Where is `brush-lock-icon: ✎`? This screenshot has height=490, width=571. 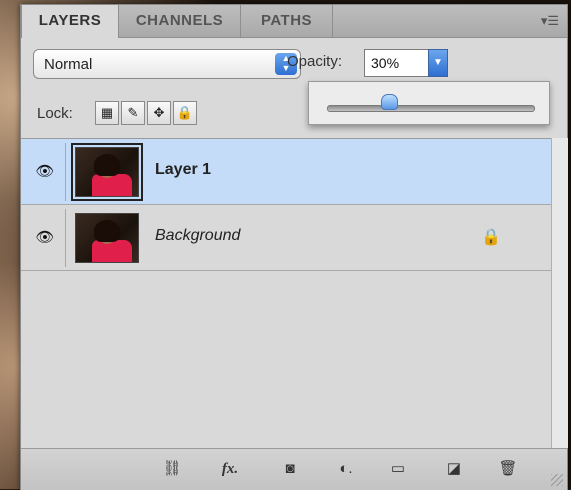
brush-lock-icon: ✎ is located at coordinates (133, 113).